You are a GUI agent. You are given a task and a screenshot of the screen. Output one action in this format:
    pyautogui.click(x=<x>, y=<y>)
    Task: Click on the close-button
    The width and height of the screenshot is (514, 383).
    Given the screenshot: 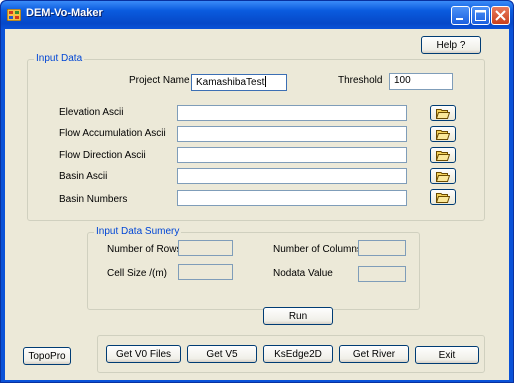 What is the action you would take?
    pyautogui.click(x=500, y=15)
    